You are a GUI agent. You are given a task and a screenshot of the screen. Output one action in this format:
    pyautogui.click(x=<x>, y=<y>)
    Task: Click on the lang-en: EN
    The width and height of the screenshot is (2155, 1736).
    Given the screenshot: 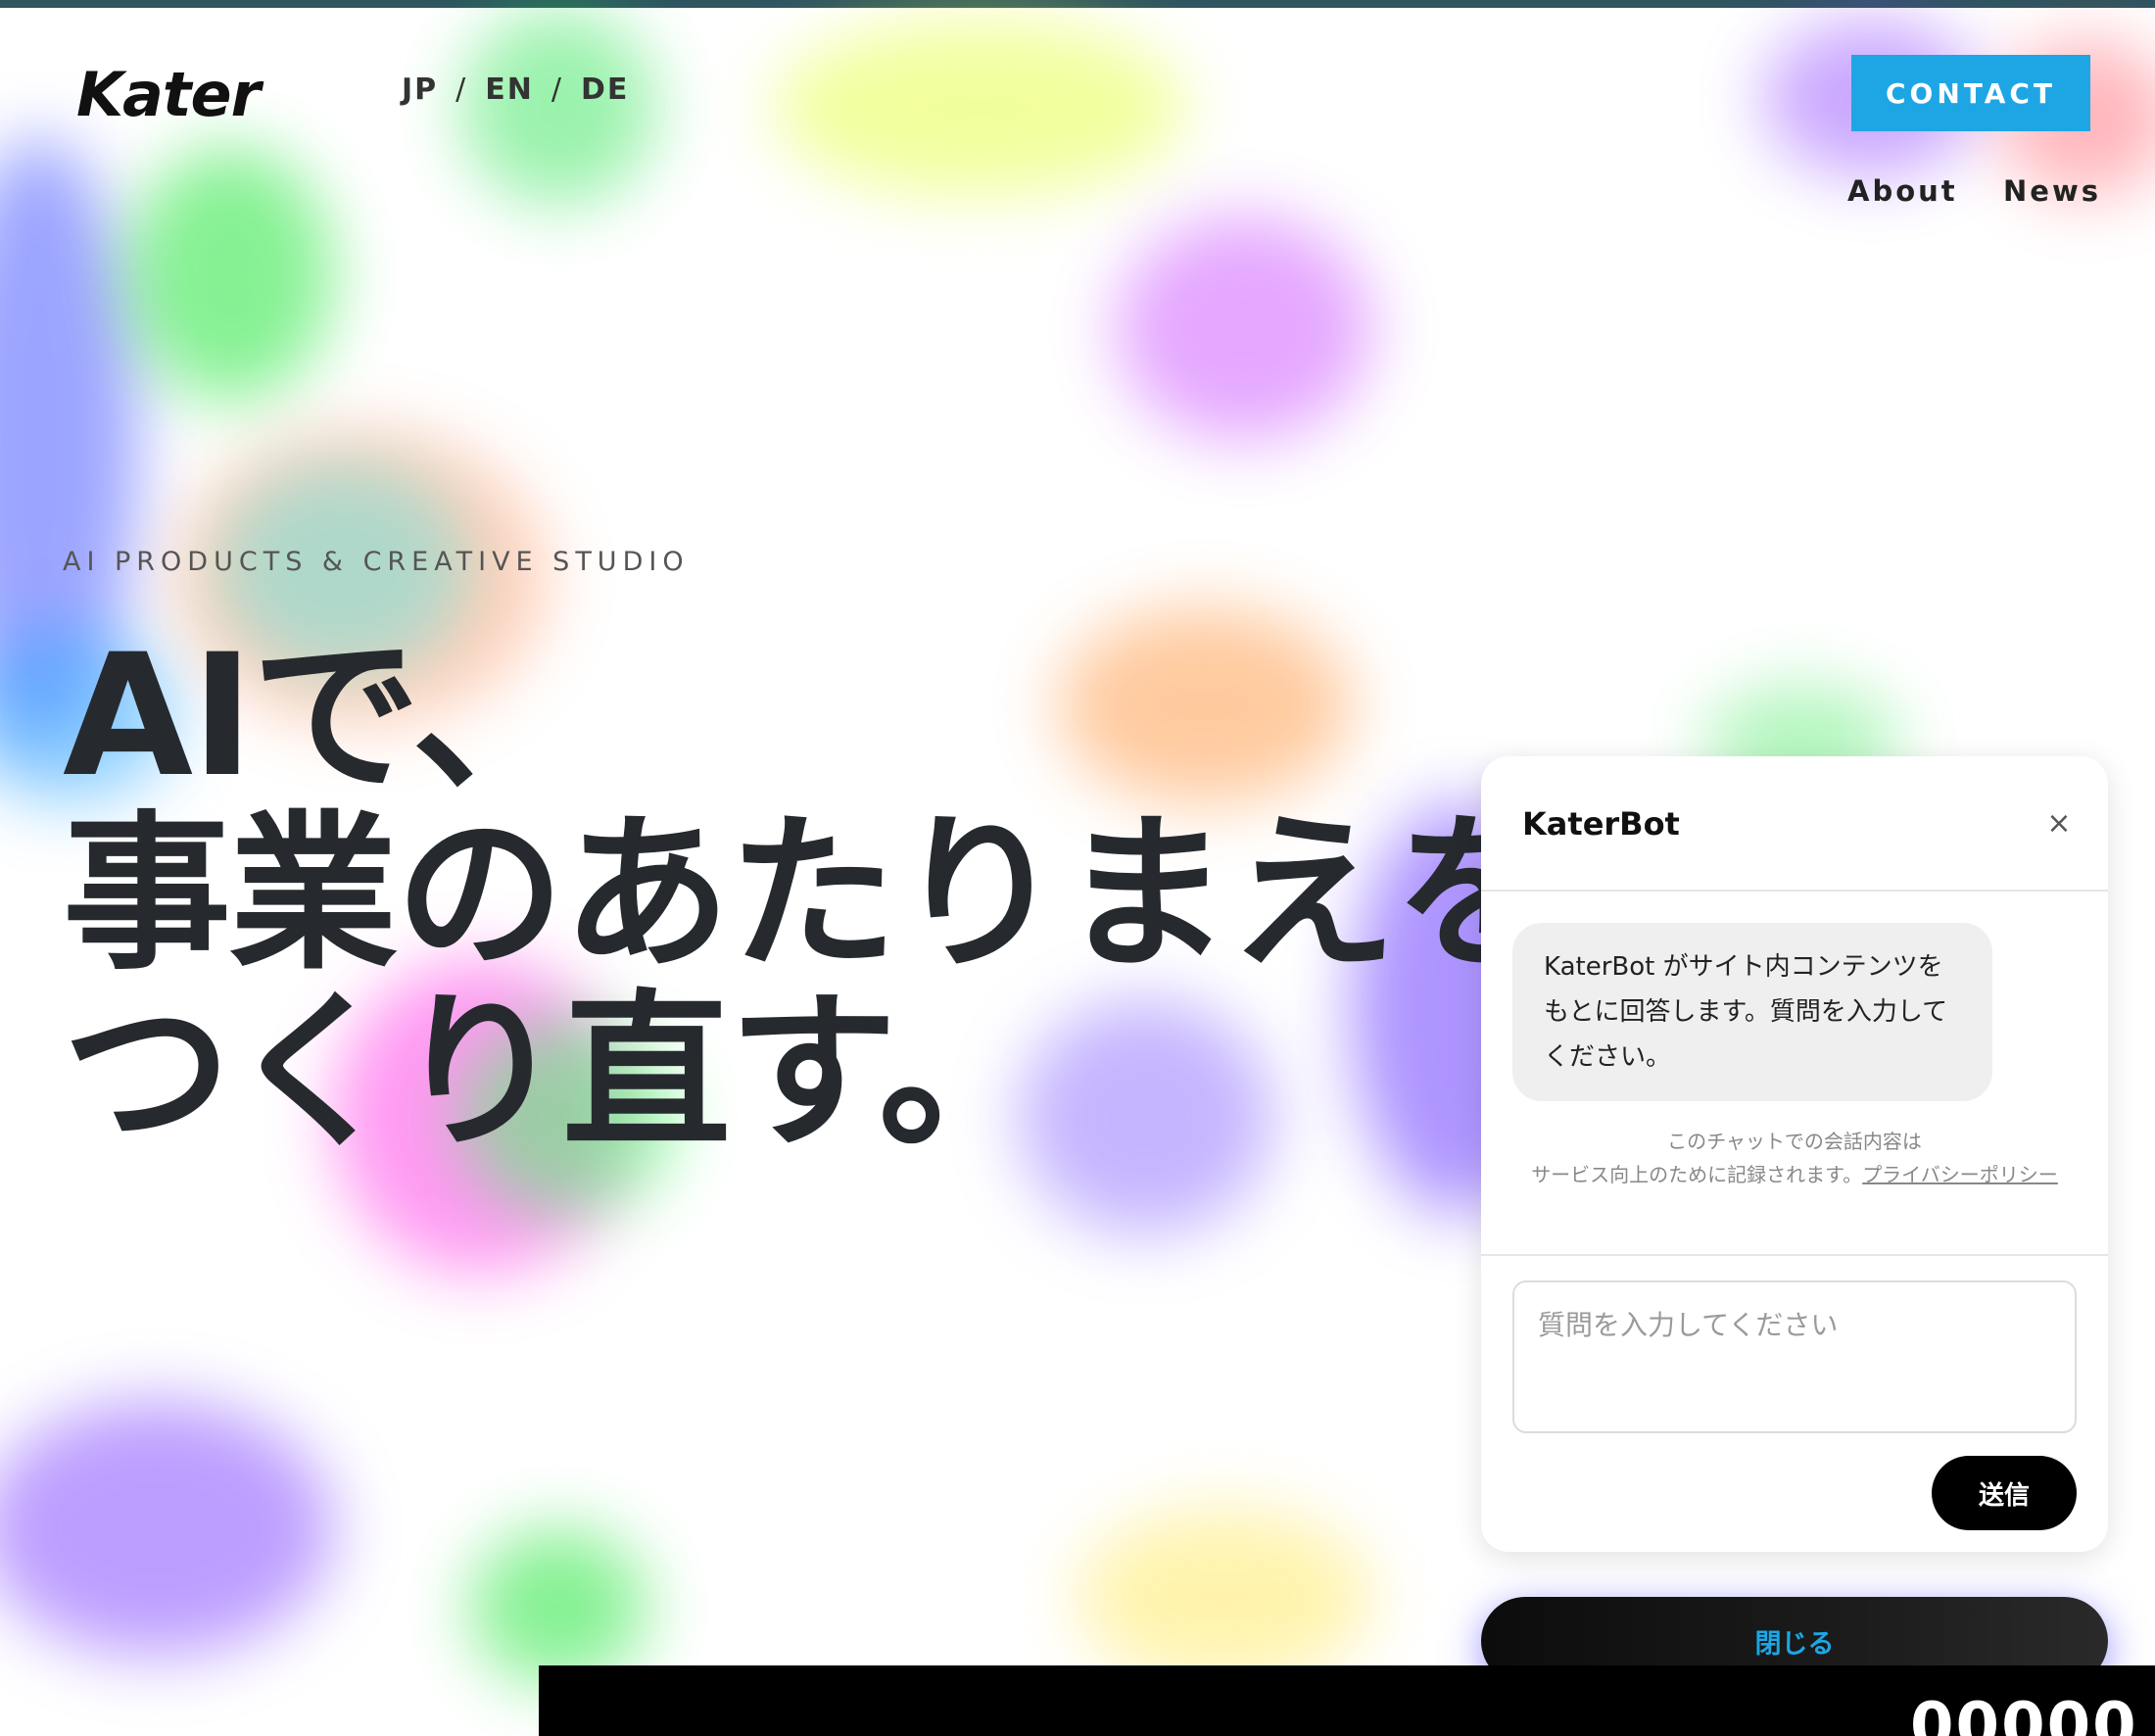 What is the action you would take?
    pyautogui.click(x=509, y=90)
    